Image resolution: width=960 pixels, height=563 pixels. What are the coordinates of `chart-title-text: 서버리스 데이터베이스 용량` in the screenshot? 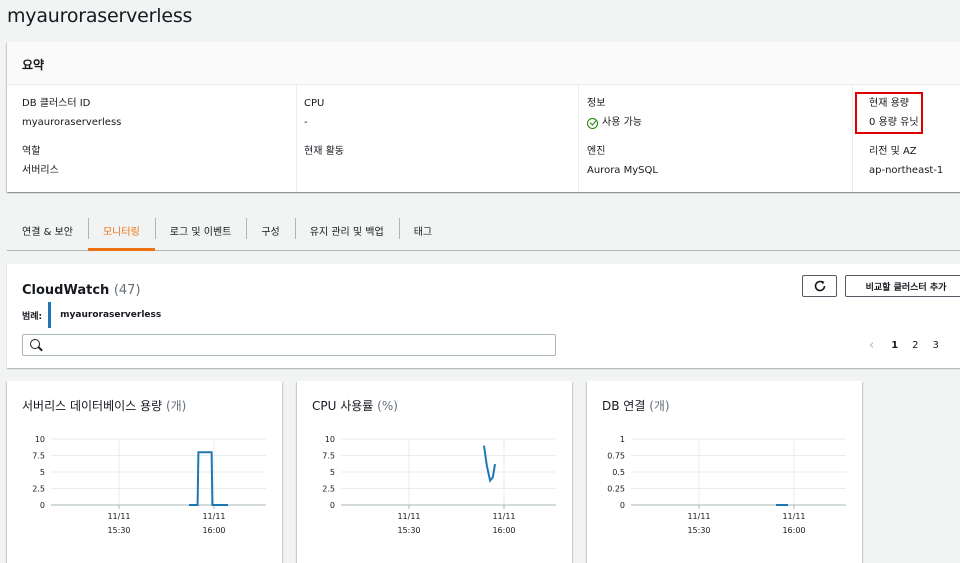 It's located at (92, 406).